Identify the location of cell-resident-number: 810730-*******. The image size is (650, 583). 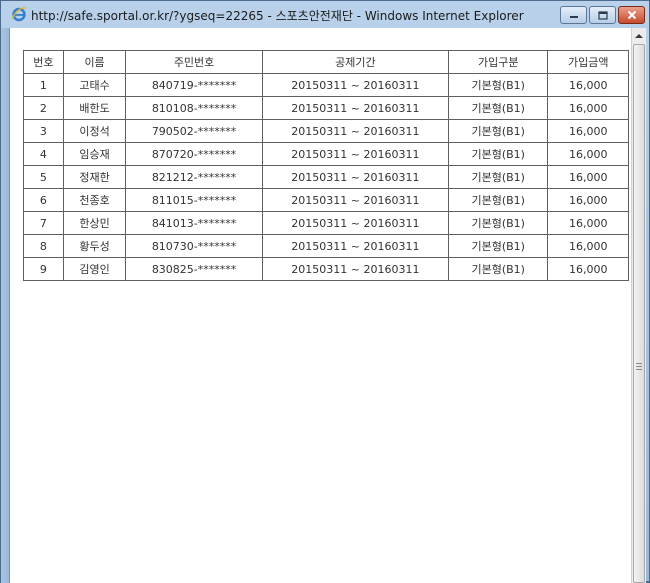
(194, 246).